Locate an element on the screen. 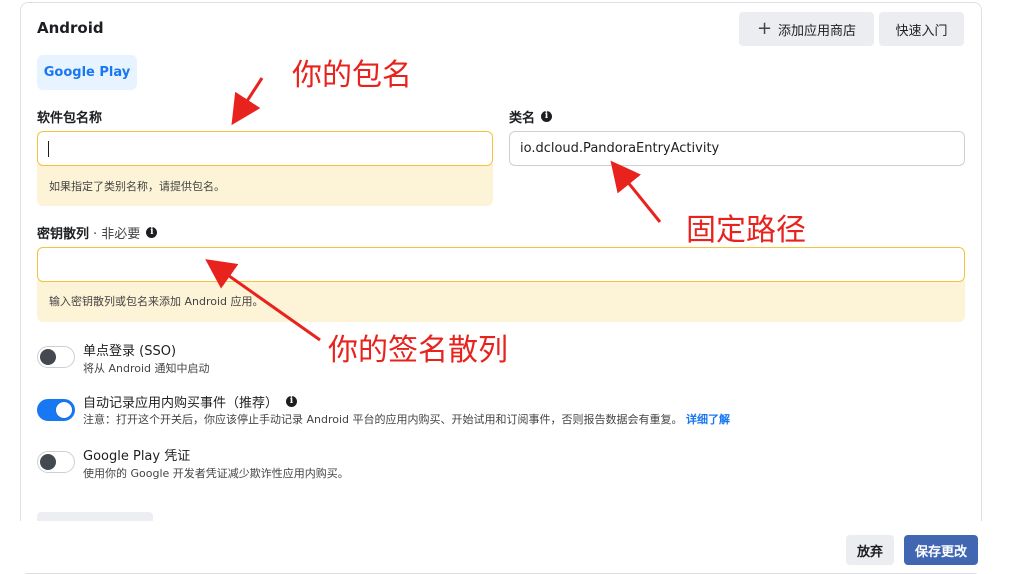  arrow-to-package-field is located at coordinates (247, 101).